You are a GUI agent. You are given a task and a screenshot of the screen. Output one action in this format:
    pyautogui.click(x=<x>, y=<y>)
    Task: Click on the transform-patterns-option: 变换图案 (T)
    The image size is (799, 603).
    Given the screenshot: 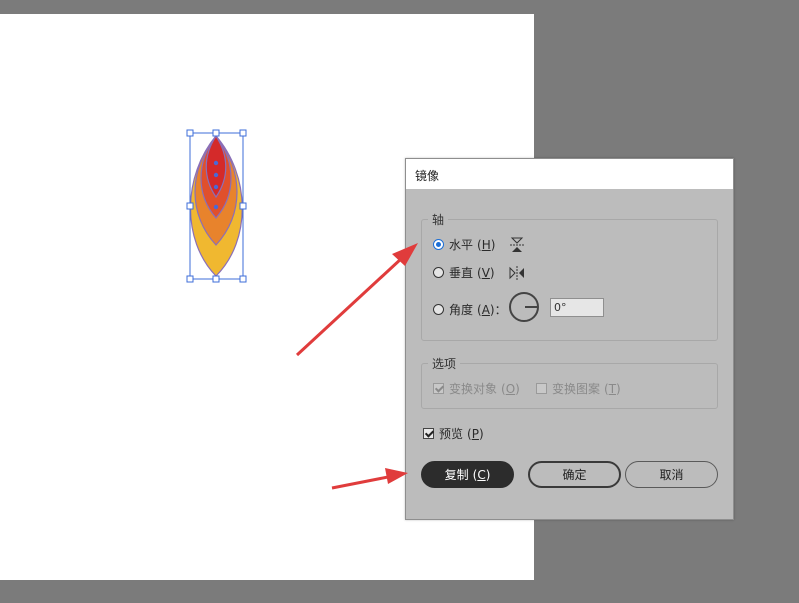 What is the action you would take?
    pyautogui.click(x=578, y=388)
    